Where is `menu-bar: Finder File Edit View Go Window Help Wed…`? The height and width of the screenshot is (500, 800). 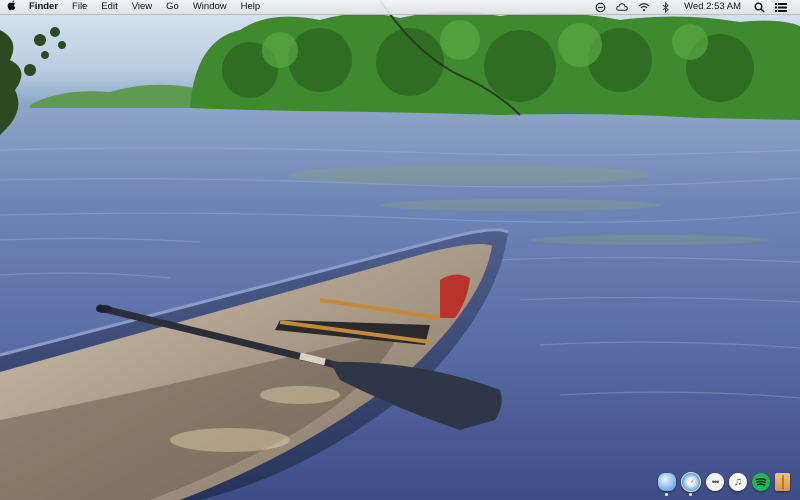
menu-bar: Finder File Edit View Go Window Help Wed… is located at coordinates (400, 7).